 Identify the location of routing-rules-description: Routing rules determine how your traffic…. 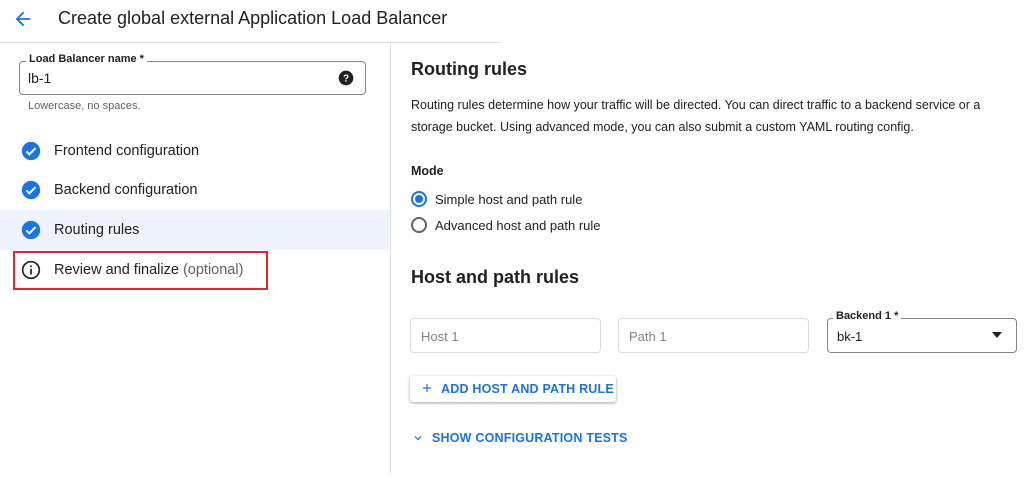
(696, 116).